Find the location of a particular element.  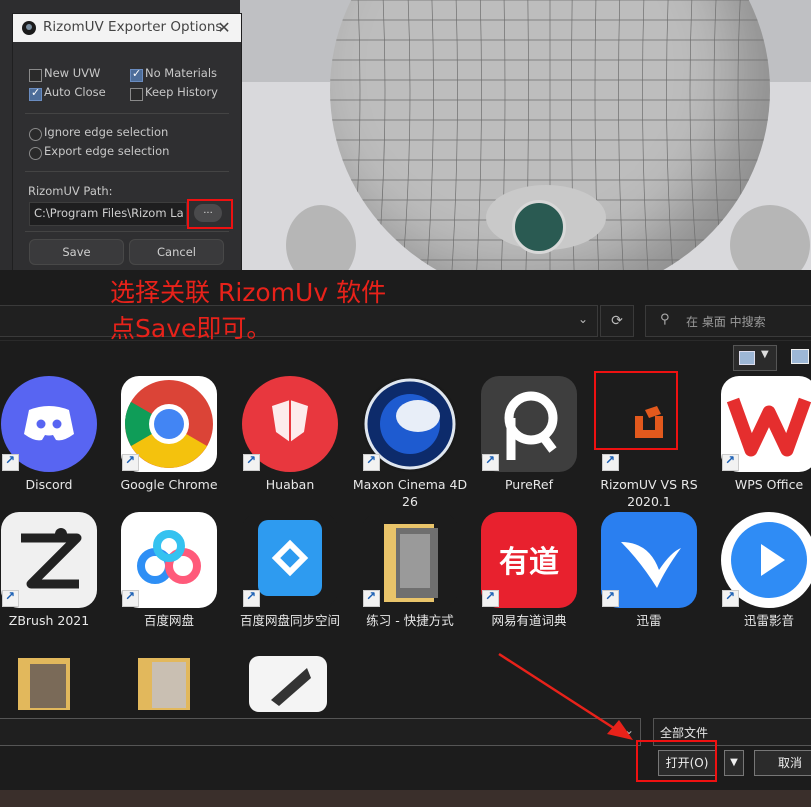

app-icon is located at coordinates (288, 684).